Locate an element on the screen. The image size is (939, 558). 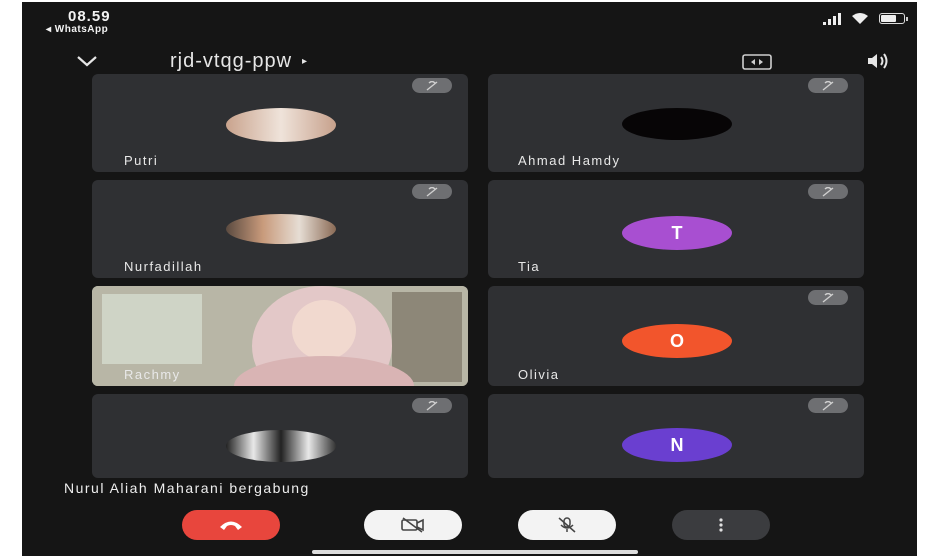
participant-tile: T Tia is located at coordinates (676, 229).